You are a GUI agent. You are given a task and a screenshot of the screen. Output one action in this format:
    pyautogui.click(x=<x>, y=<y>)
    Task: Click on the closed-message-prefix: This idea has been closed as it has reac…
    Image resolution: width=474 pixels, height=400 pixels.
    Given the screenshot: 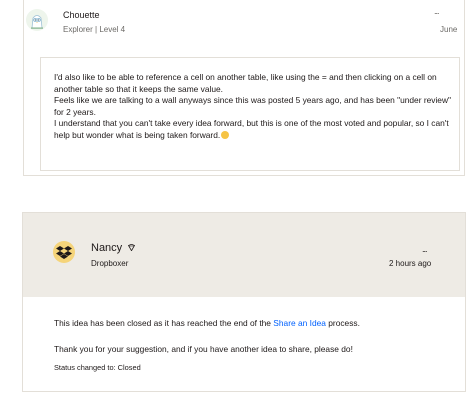 What is the action you would take?
    pyautogui.click(x=164, y=323)
    